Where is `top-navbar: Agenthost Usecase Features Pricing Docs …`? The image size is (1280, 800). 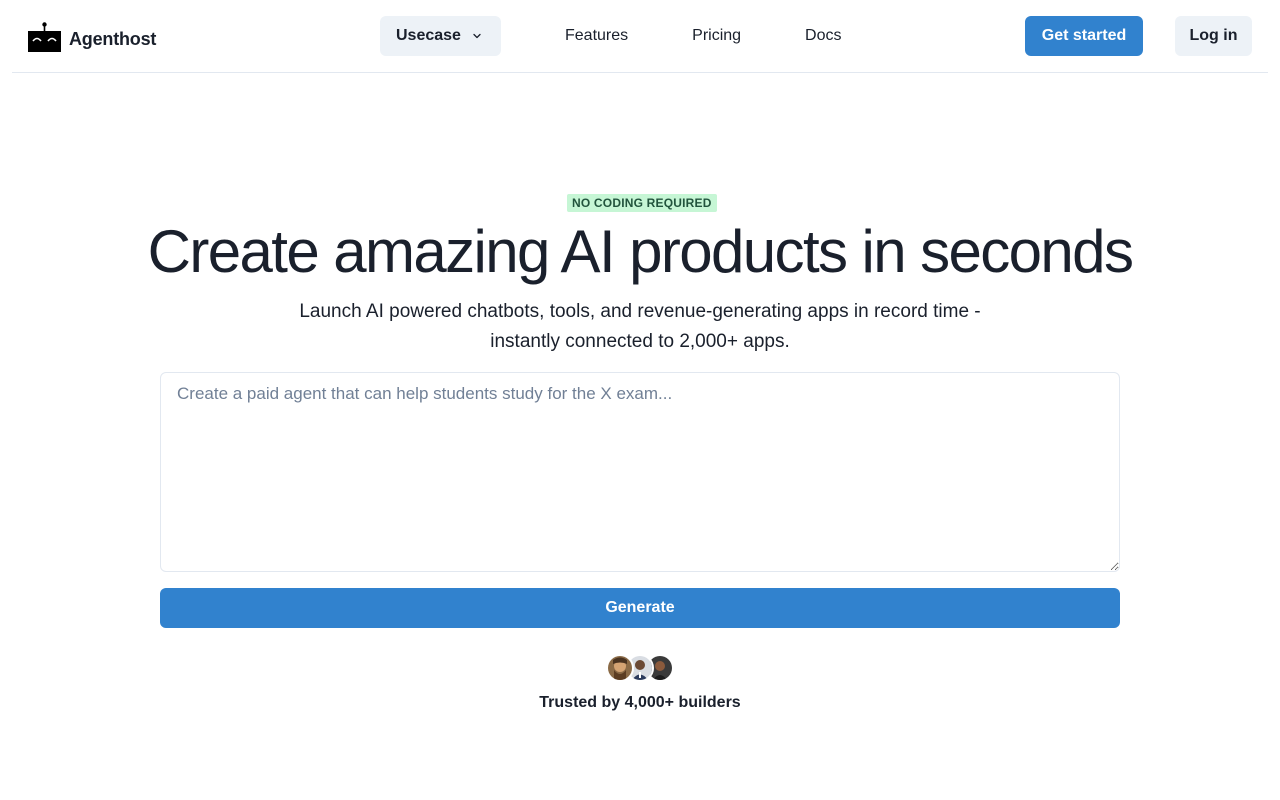
top-navbar: Agenthost Usecase Features Pricing Docs … is located at coordinates (640, 36).